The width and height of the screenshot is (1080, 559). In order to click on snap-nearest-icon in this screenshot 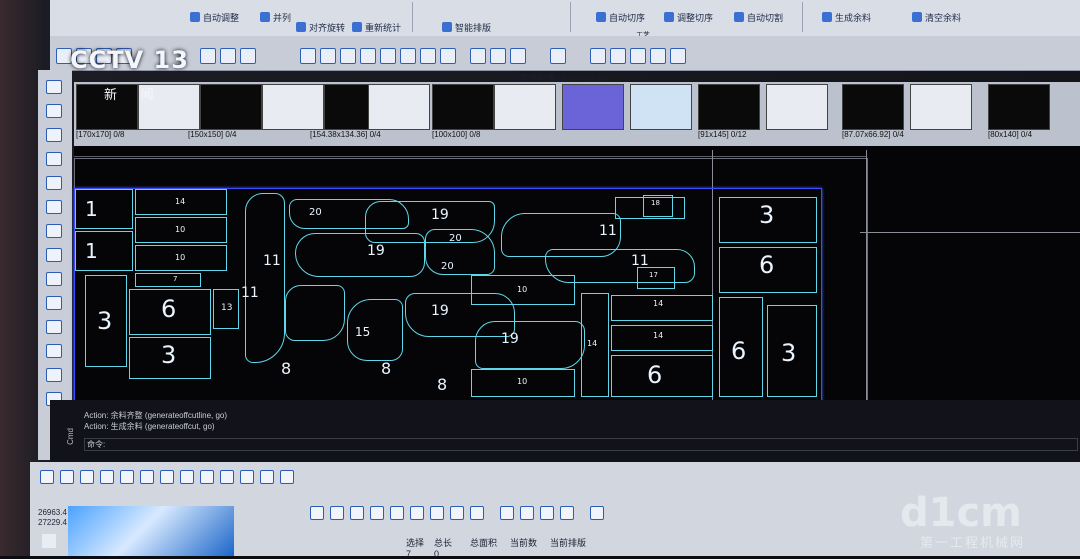, I will do `click(287, 477)`.